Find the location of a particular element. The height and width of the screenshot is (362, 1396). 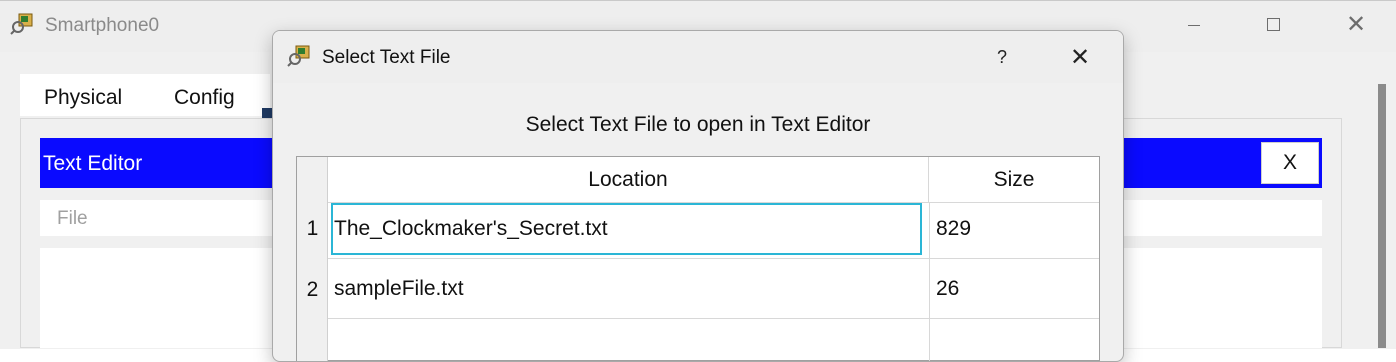

tab-config: Config is located at coordinates (204, 98).